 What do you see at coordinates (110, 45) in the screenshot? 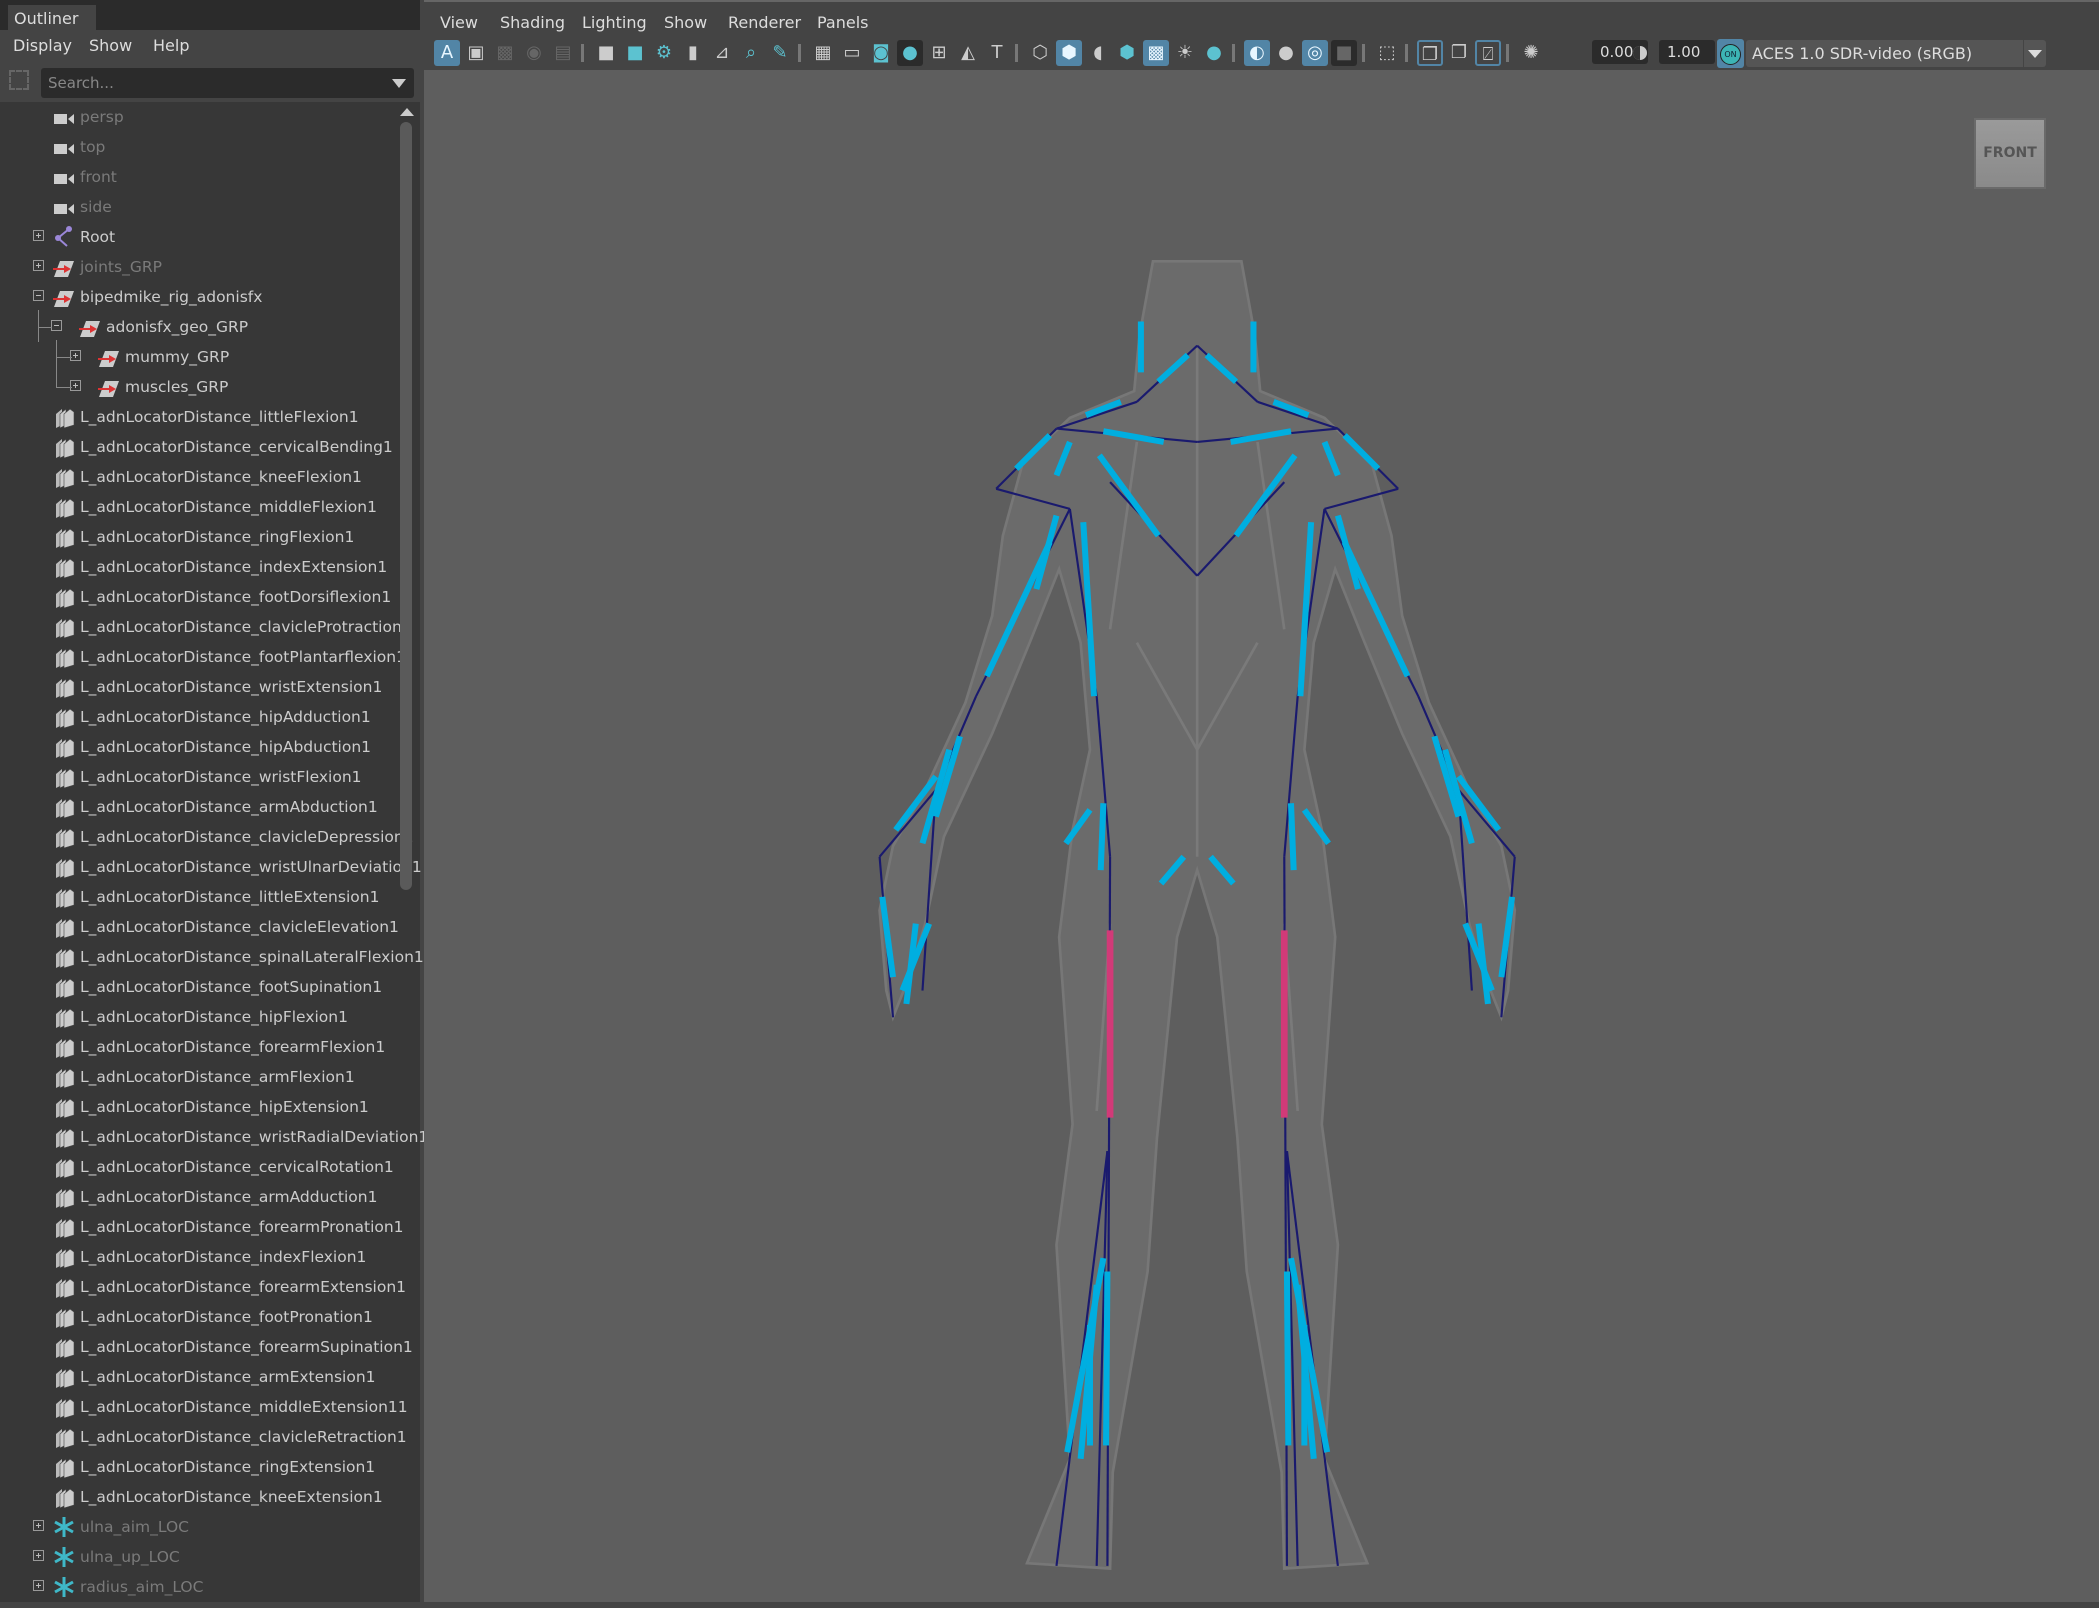
I see `menu-show: Show` at bounding box center [110, 45].